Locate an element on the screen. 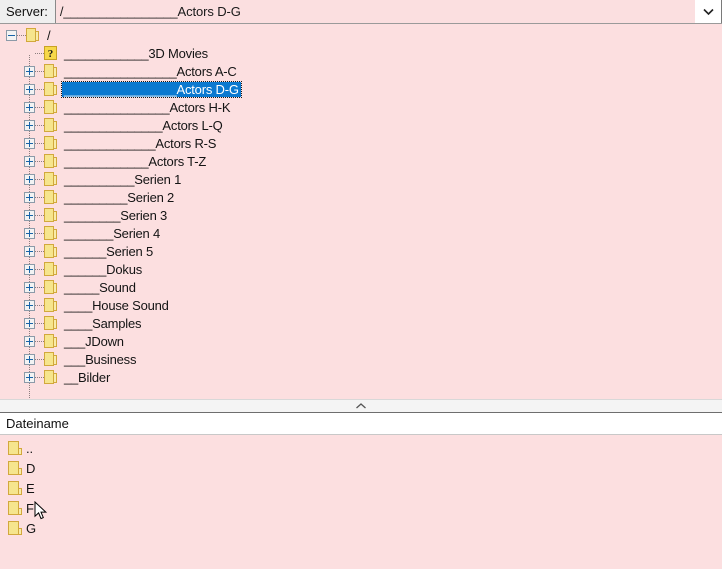  tree-label: ________Serien 3 is located at coordinates (116, 215).